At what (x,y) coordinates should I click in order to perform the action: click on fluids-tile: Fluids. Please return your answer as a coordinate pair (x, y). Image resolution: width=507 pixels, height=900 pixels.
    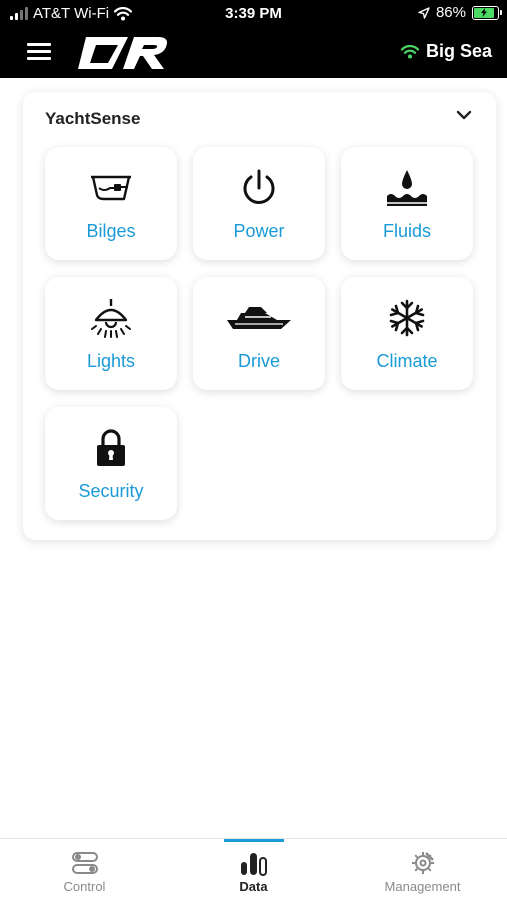
    Looking at the image, I should click on (407, 203).